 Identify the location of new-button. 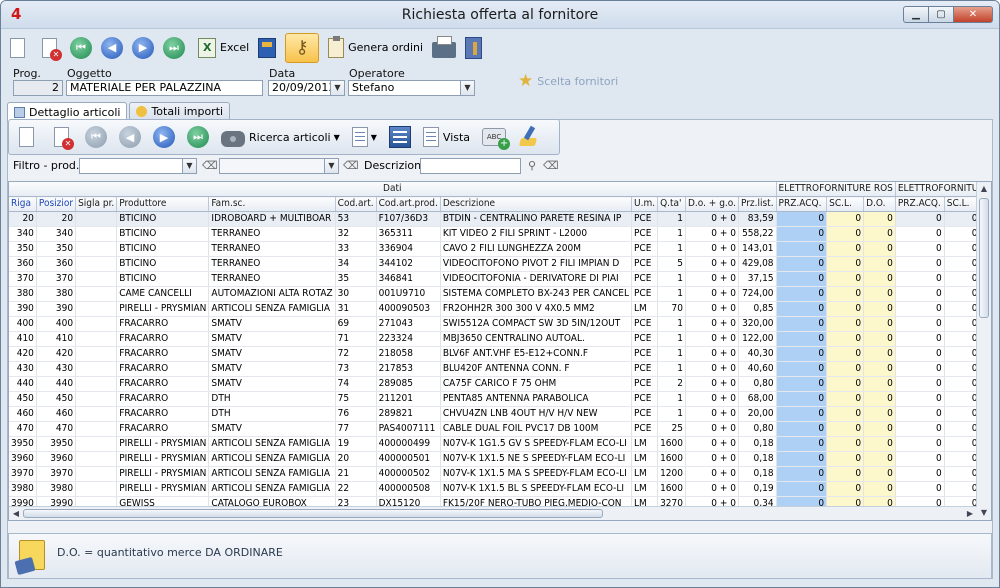
(17, 48).